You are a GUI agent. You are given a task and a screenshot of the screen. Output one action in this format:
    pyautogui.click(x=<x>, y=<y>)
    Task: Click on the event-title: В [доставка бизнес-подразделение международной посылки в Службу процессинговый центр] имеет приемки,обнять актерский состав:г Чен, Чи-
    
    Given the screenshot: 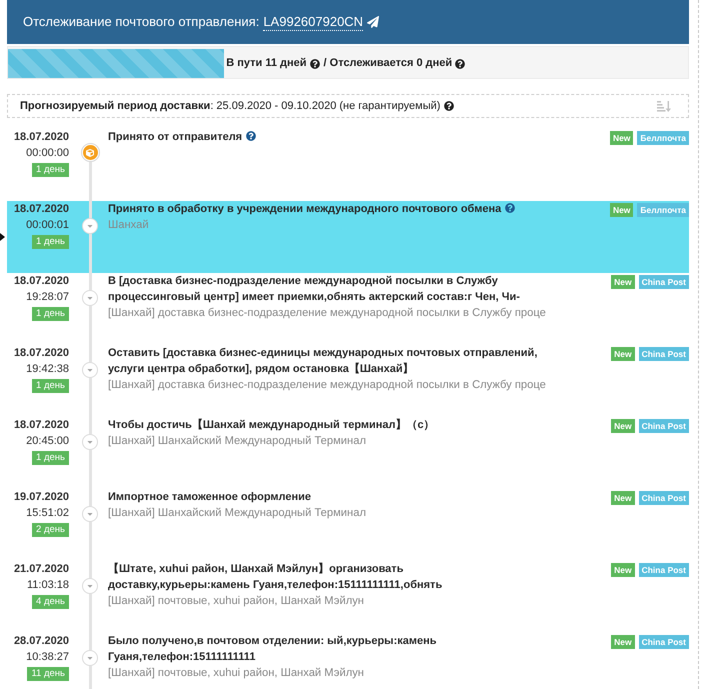 What is the action you would take?
    pyautogui.click(x=314, y=289)
    